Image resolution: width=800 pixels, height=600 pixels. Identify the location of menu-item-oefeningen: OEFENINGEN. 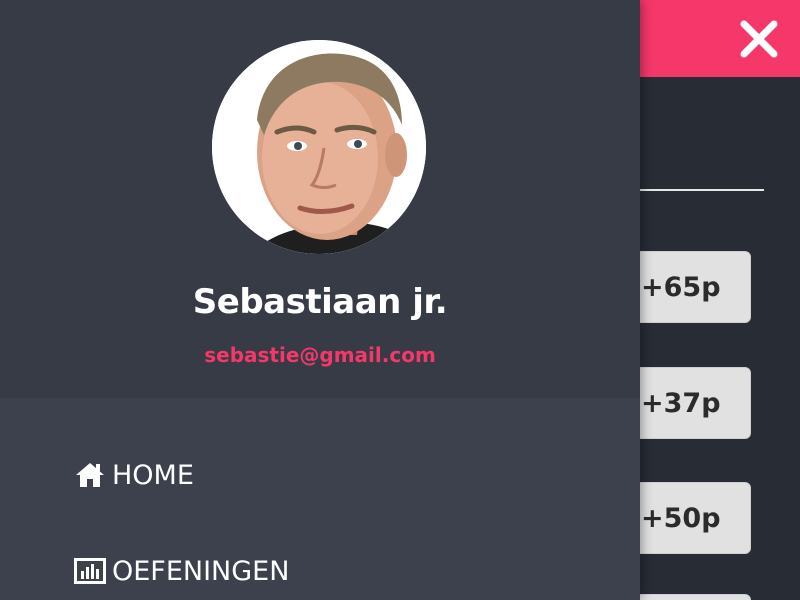
(181, 571).